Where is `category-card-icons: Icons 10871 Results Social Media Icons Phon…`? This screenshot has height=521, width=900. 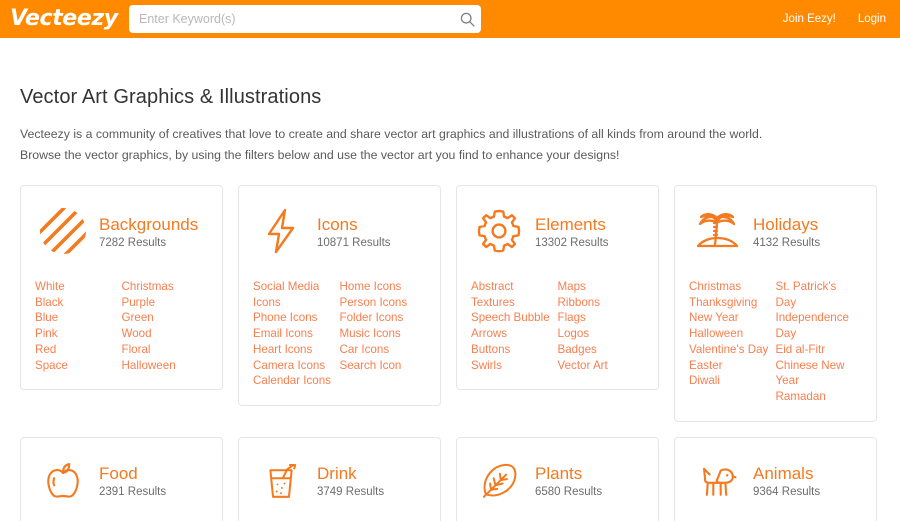 category-card-icons: Icons 10871 Results Social Media Icons Phon… is located at coordinates (339, 295).